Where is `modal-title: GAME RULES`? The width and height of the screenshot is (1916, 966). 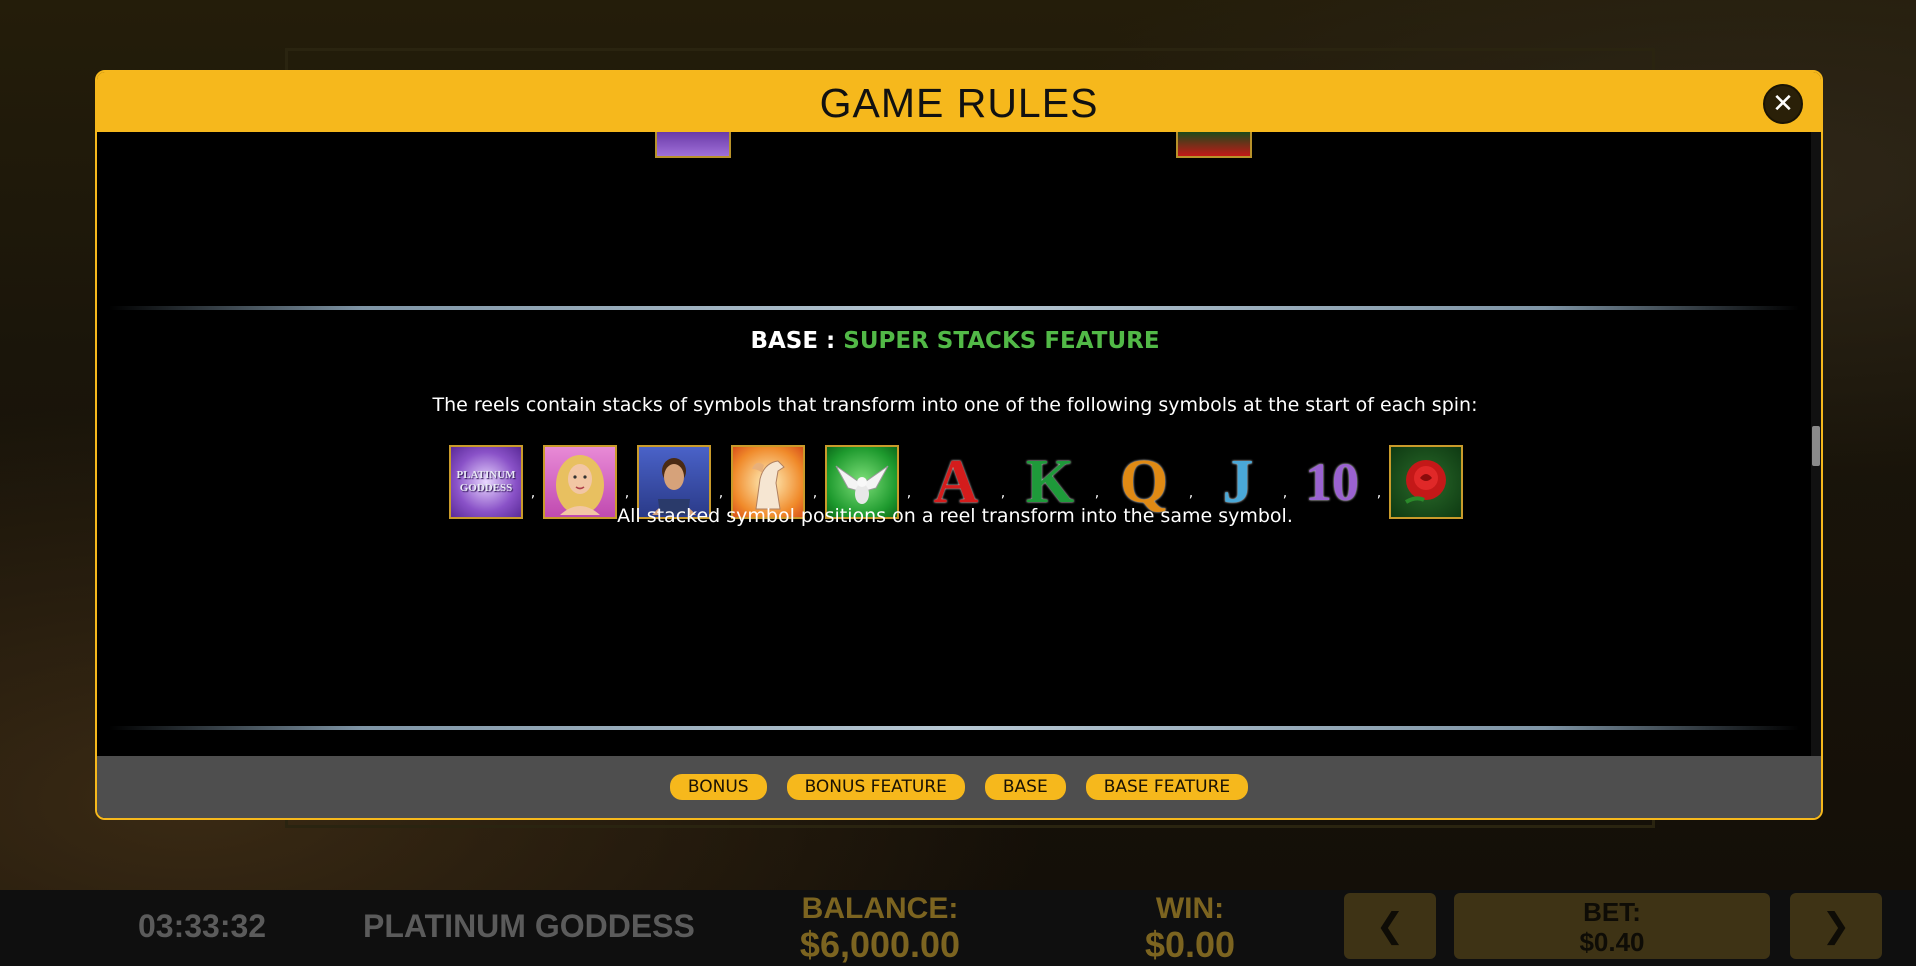
modal-title: GAME RULES is located at coordinates (959, 103).